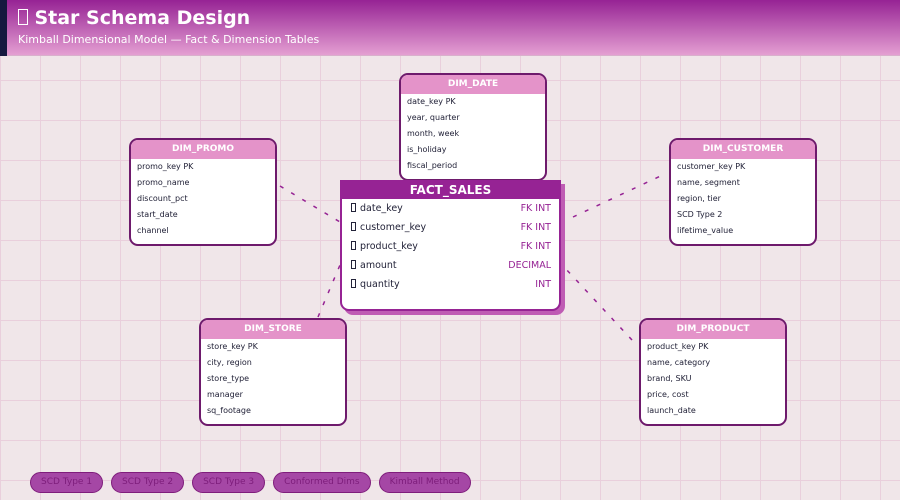 The width and height of the screenshot is (900, 500). Describe the element at coordinates (157, 214) in the screenshot. I see `column: start_date` at that location.